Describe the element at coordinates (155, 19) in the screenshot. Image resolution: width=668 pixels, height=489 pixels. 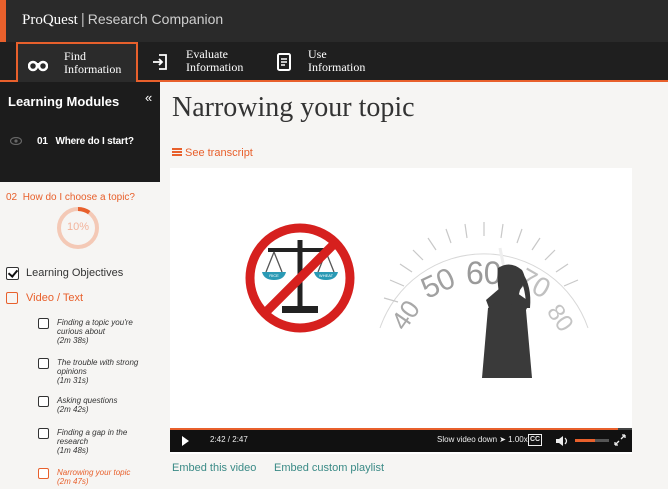
I see `brand-subtitle: Research Companion` at that location.